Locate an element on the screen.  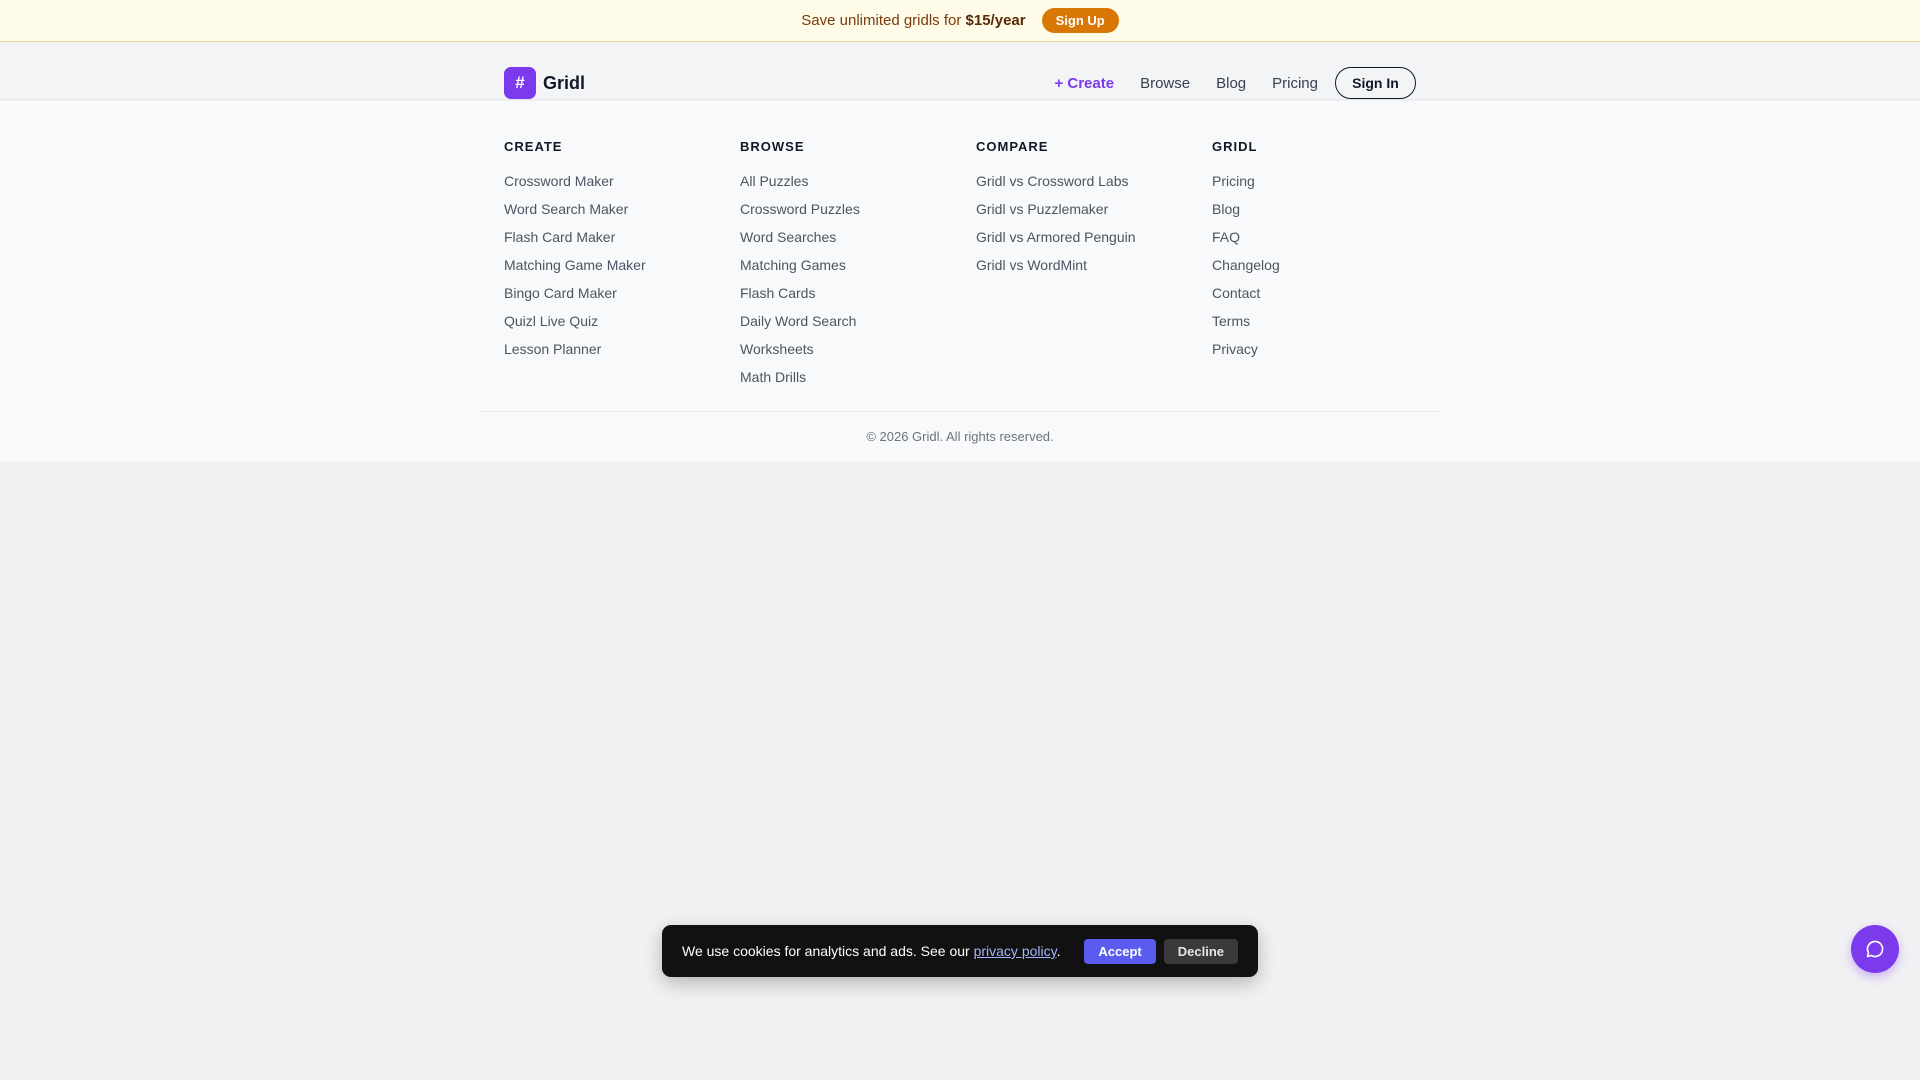
footer-link: Pricing is located at coordinates (1246, 186).